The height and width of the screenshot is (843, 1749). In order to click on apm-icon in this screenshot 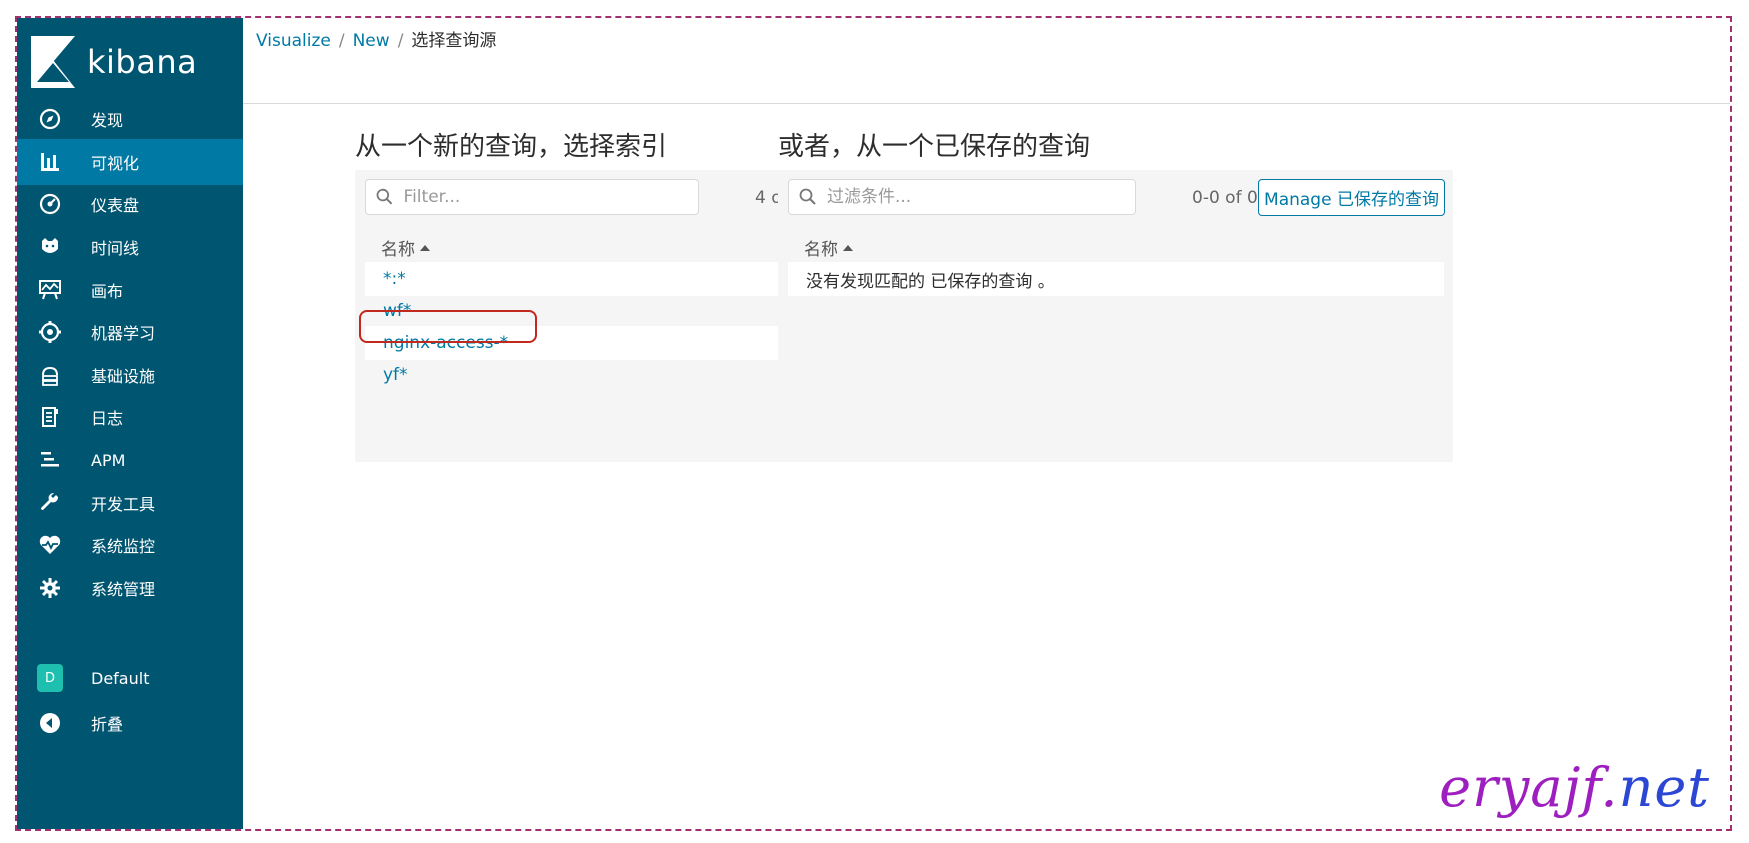, I will do `click(50, 460)`.